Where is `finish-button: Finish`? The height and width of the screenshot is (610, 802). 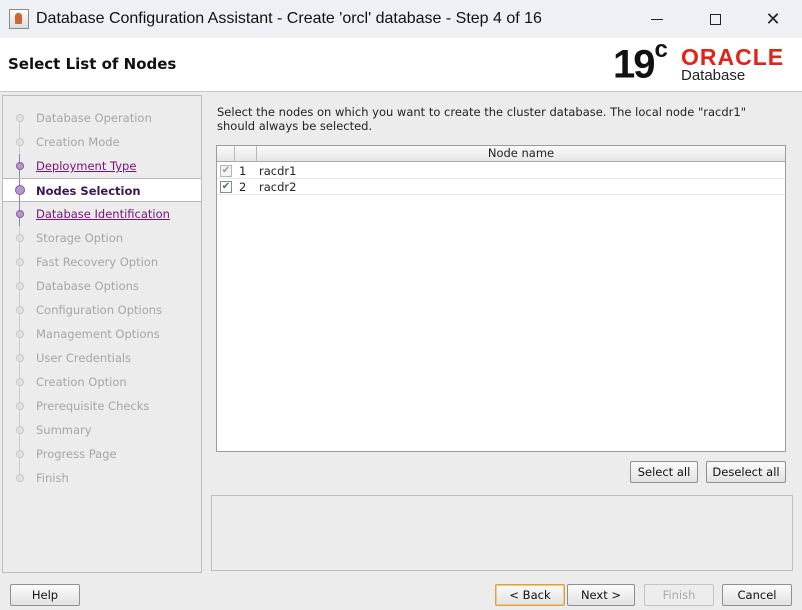
finish-button: Finish is located at coordinates (679, 595).